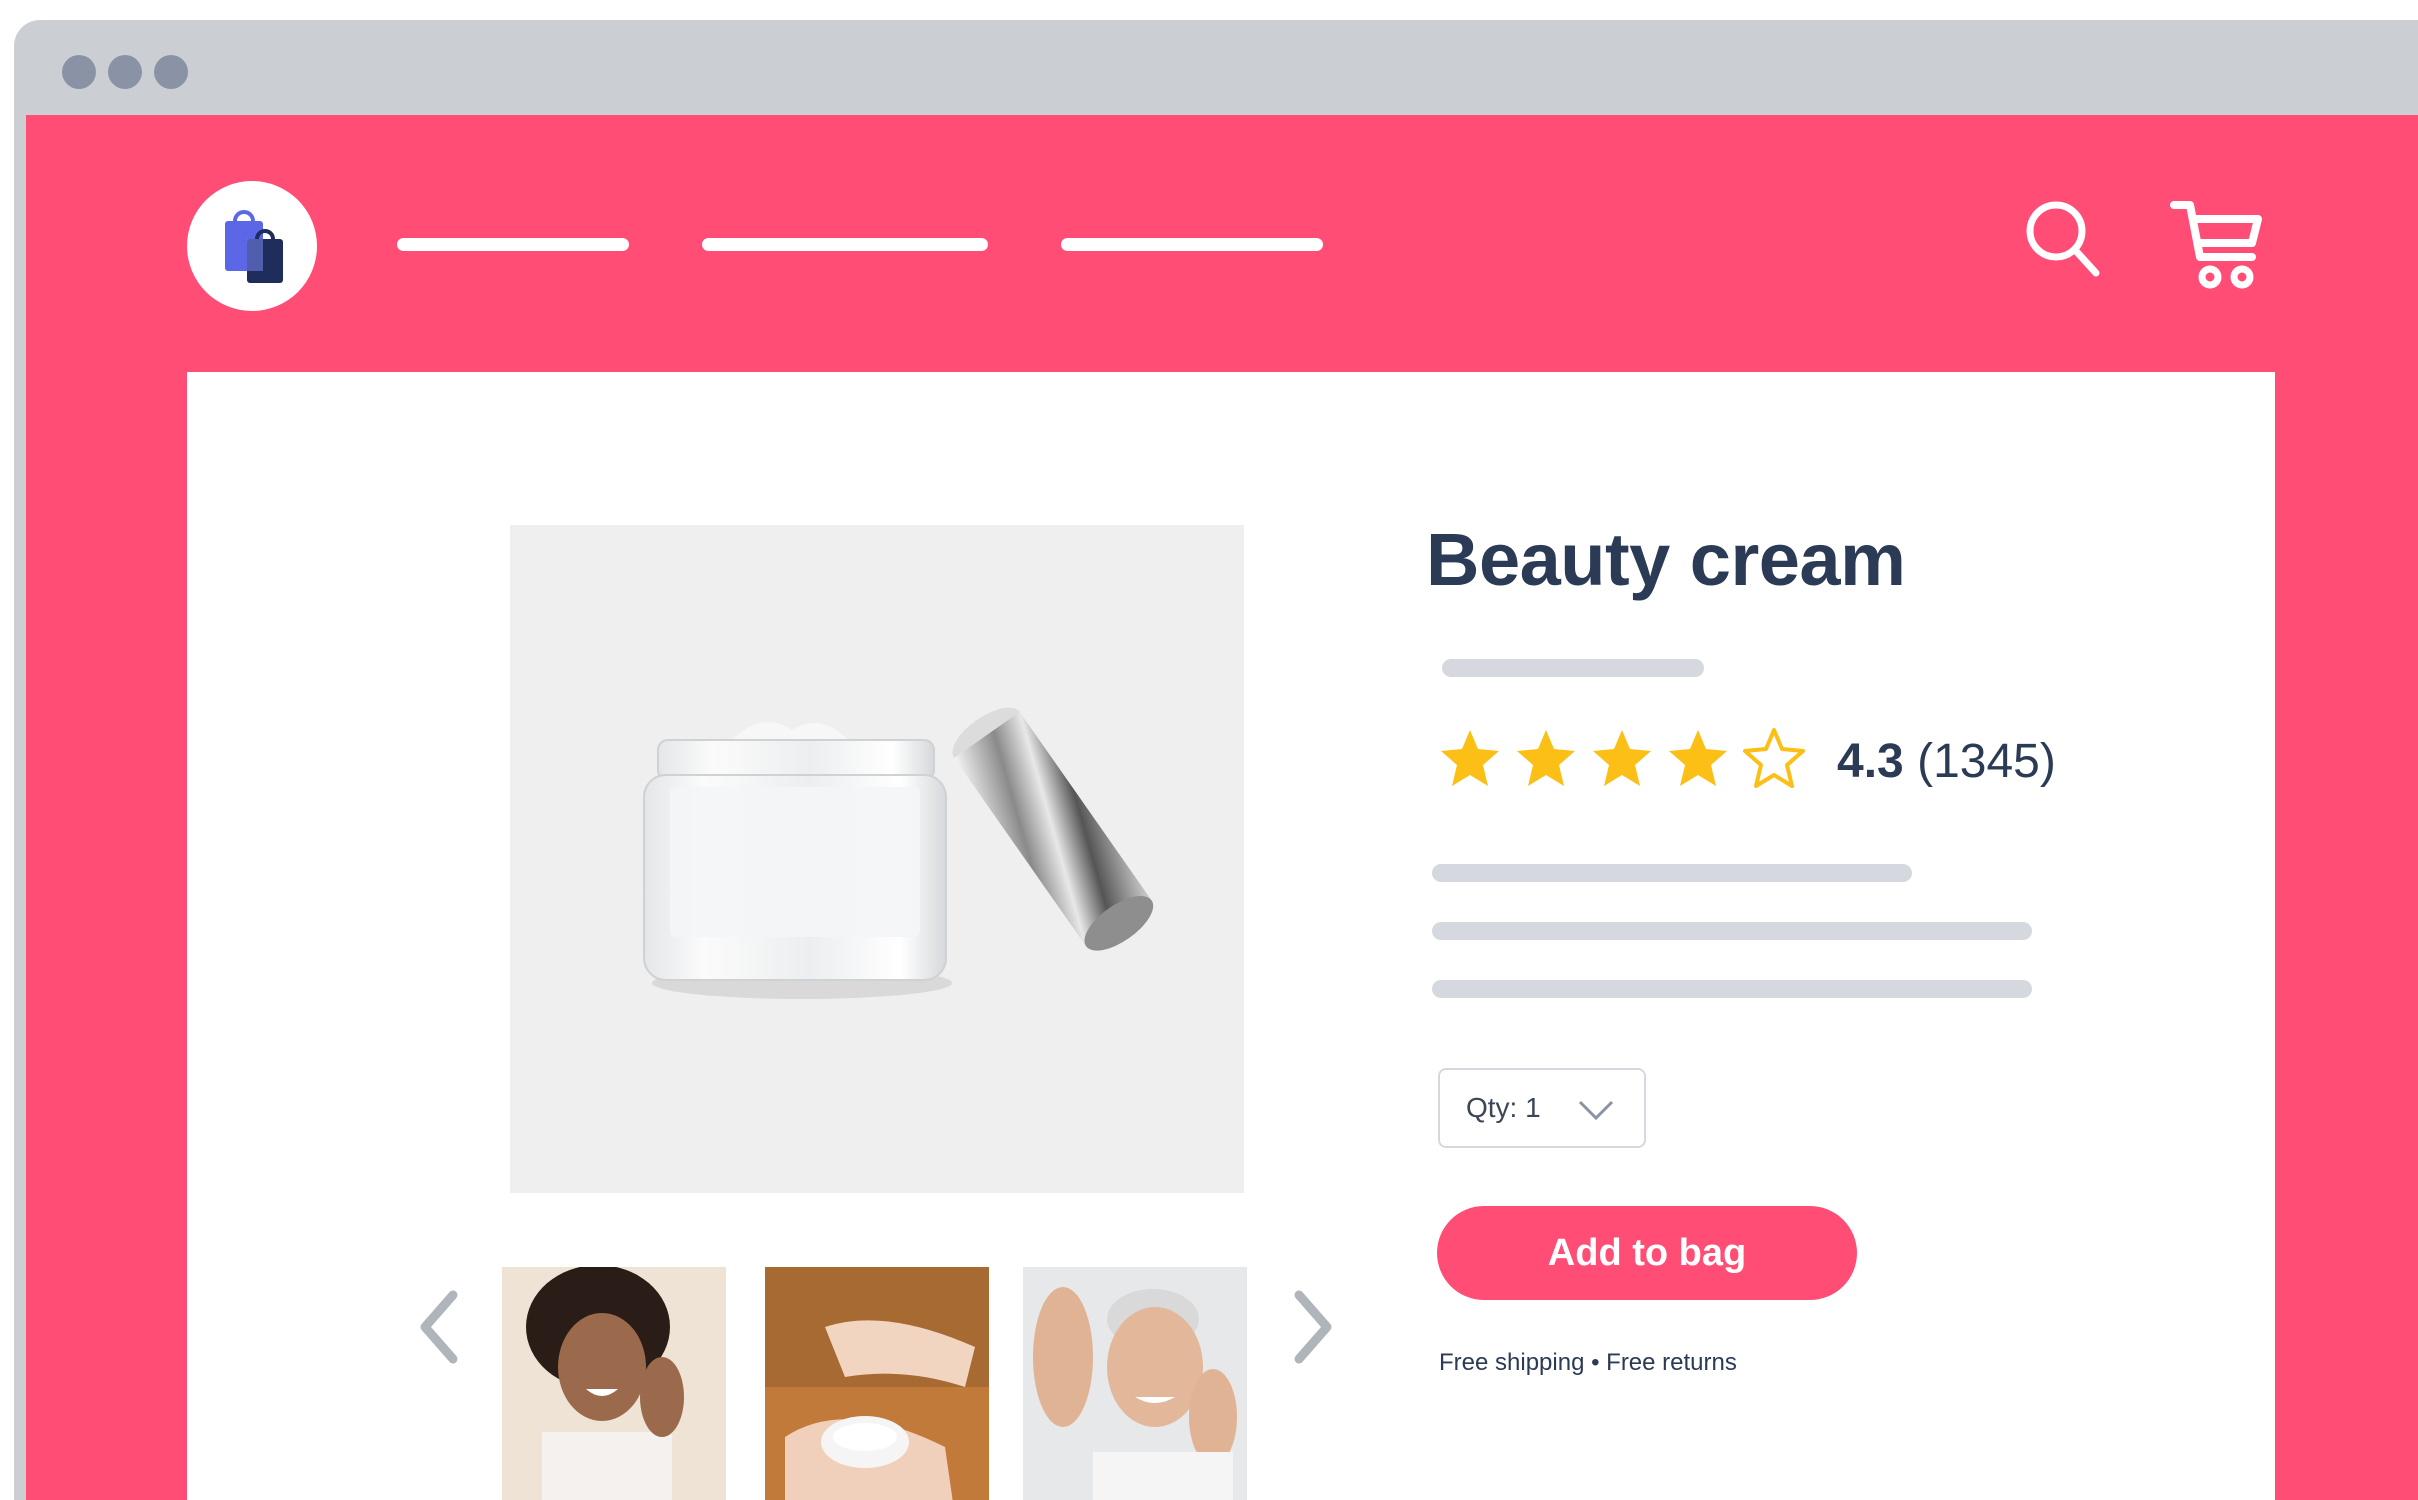 The width and height of the screenshot is (2418, 1500). Describe the element at coordinates (1542, 1108) in the screenshot. I see `quantity-select: Qty: 1` at that location.